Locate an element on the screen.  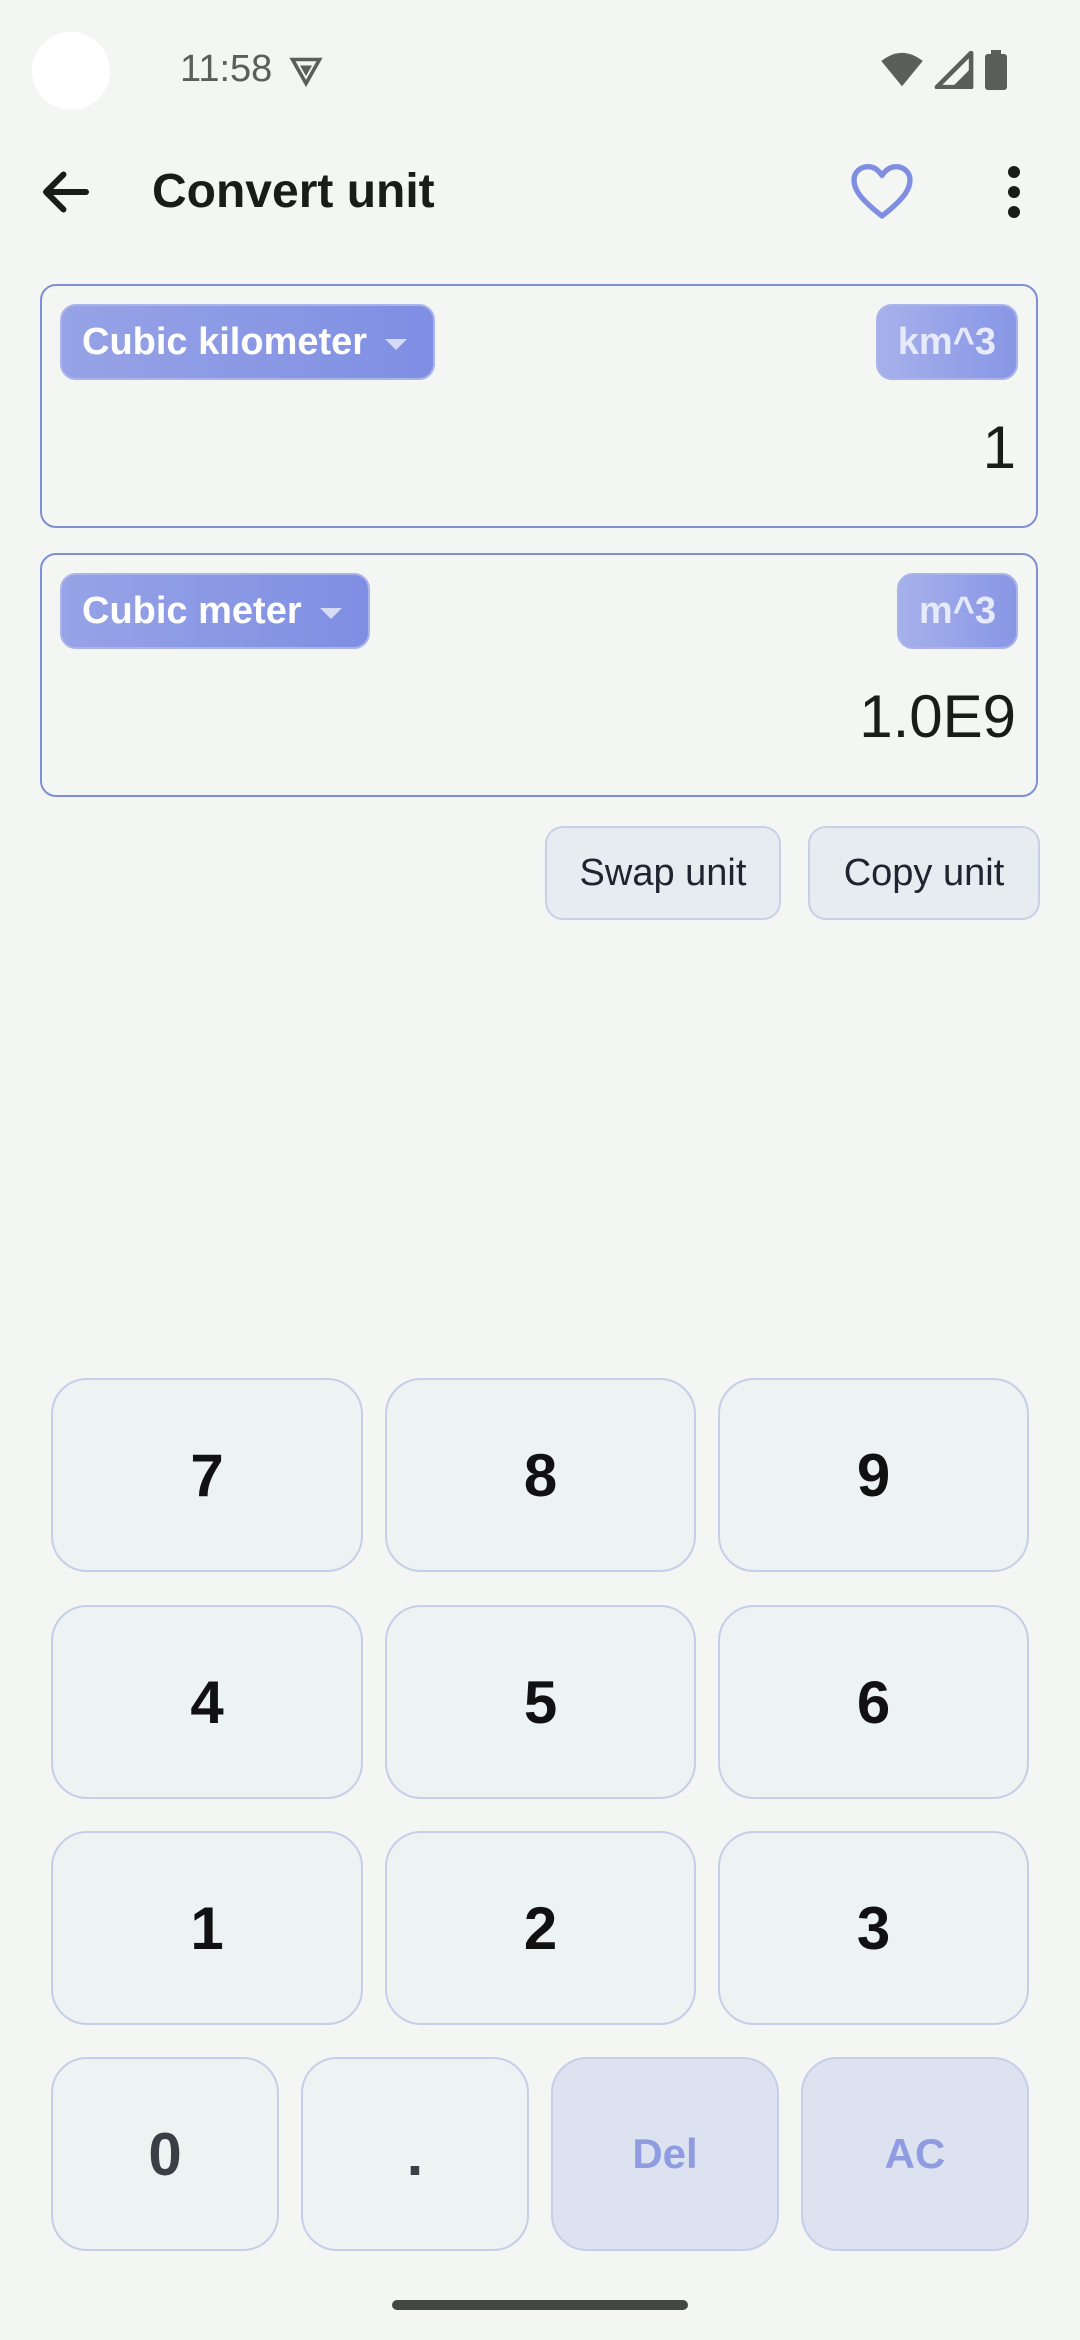
from-unit-card: Cubic kilometer km^3 1 is located at coordinates (539, 406).